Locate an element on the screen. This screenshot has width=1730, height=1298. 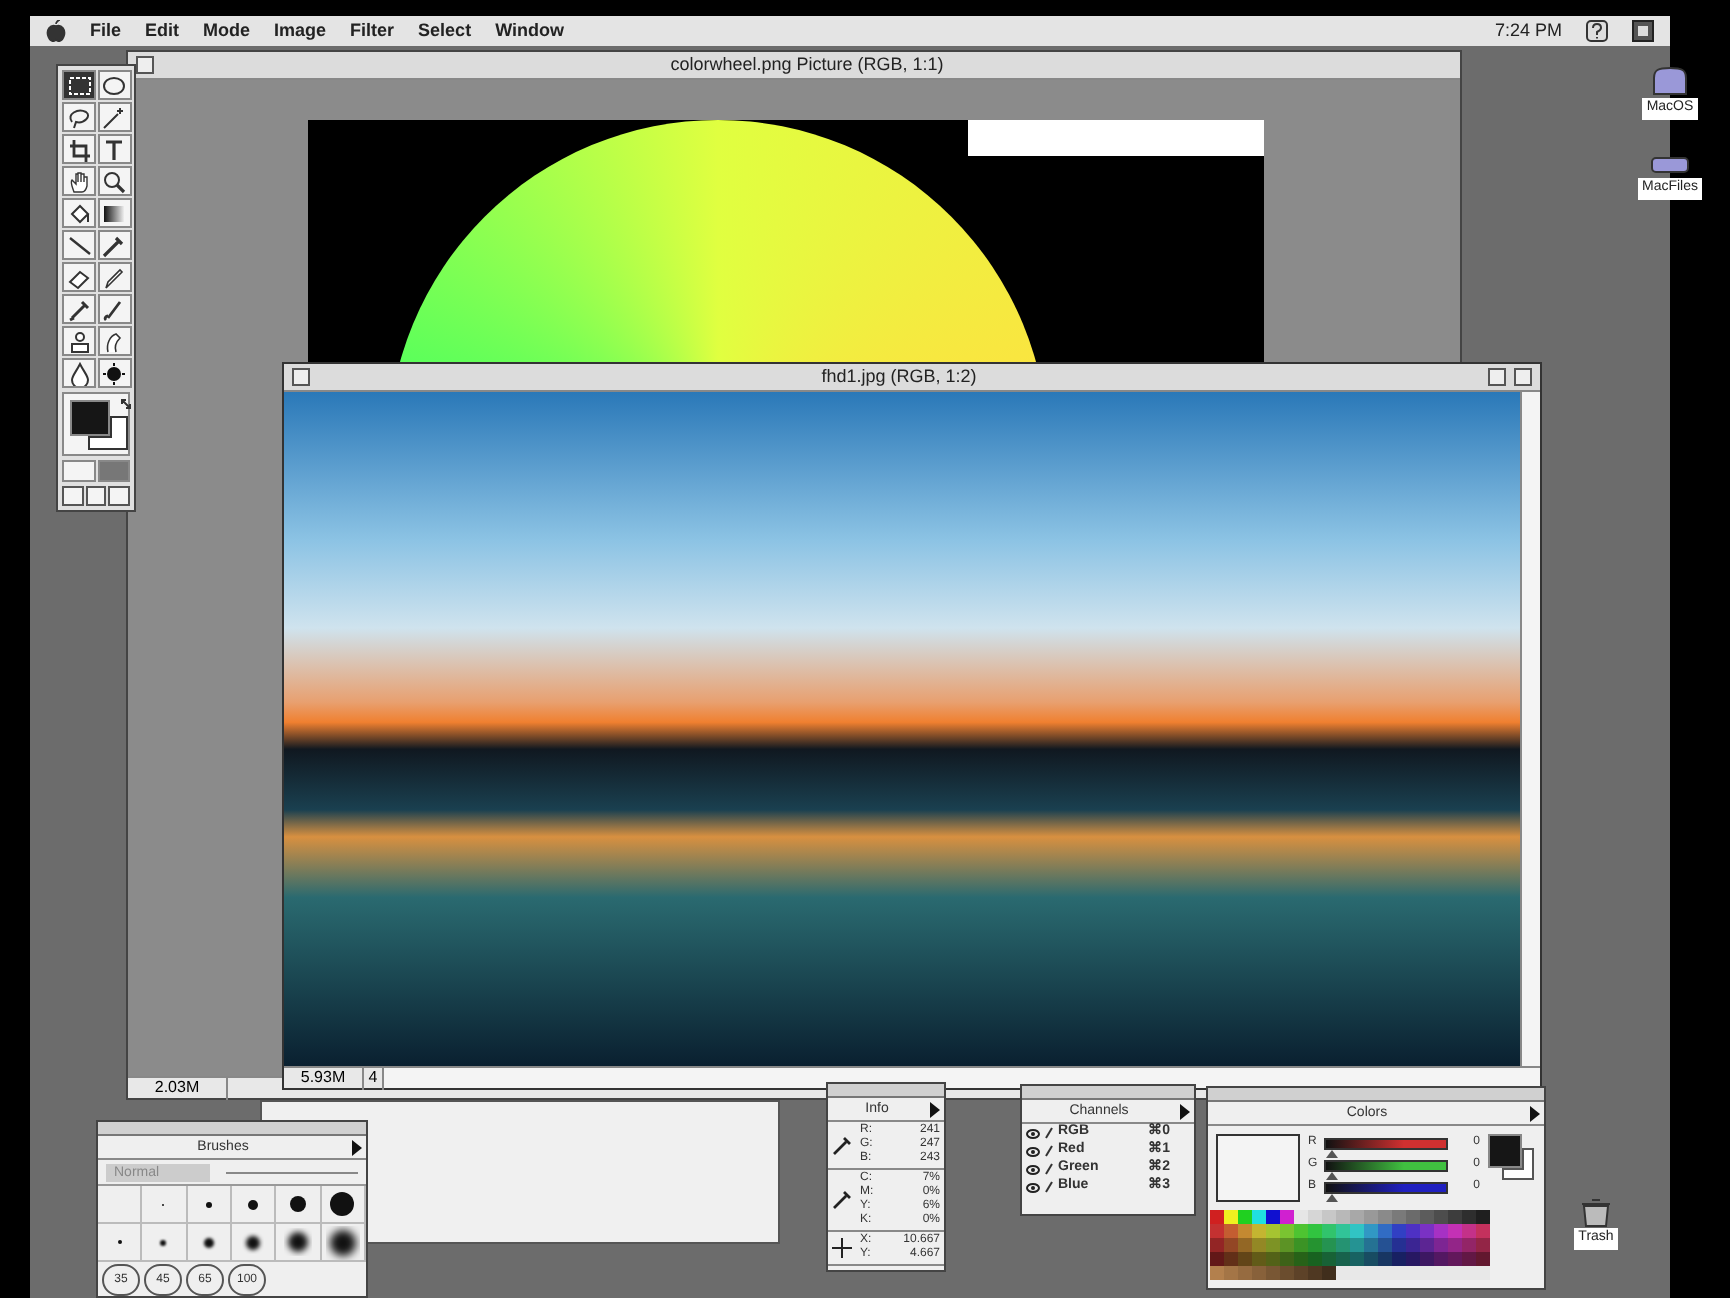
zoom-icon is located at coordinates (114, 181).